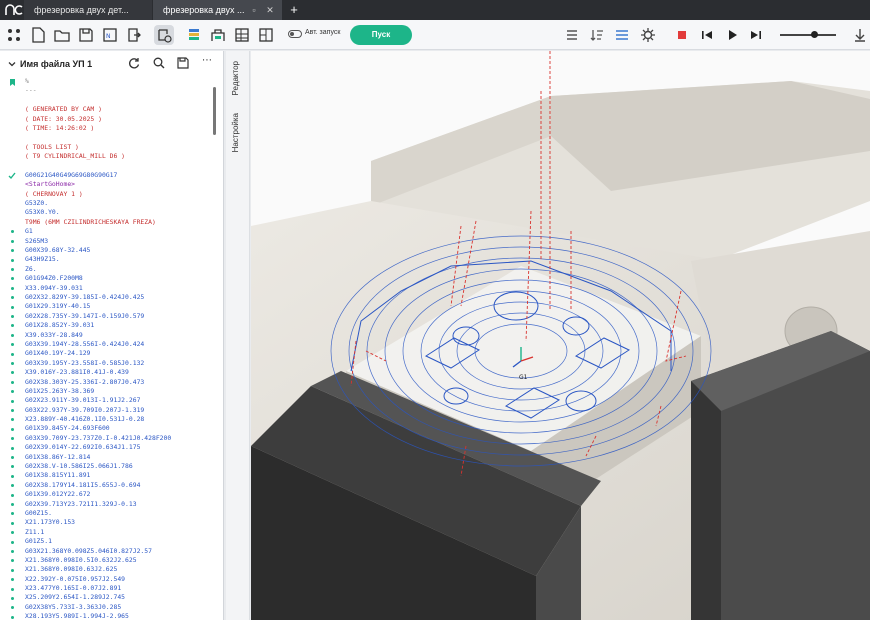 The image size is (870, 620). What do you see at coordinates (118, 382) in the screenshot?
I see `code-line: G02X38.303Y-25.336I-2.807J0.473` at bounding box center [118, 382].